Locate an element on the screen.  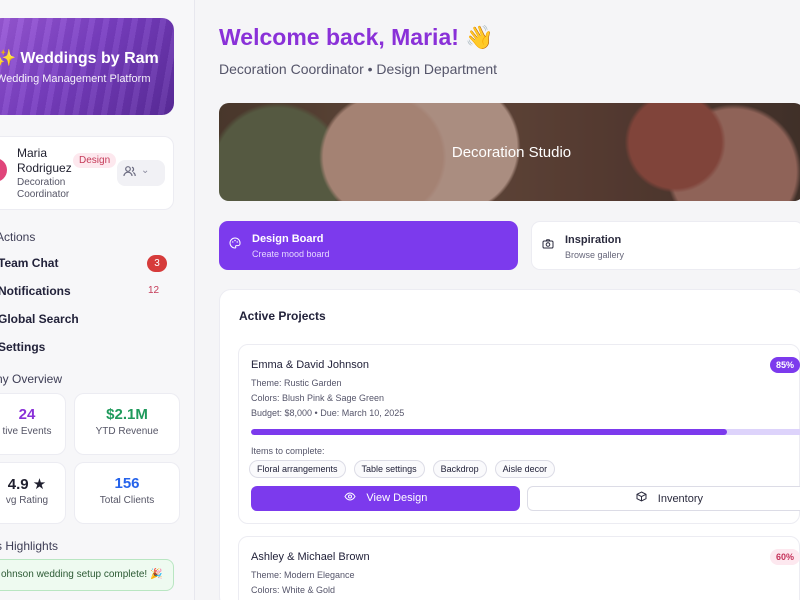
stat-label: Total Clients is located at coordinates (127, 500).